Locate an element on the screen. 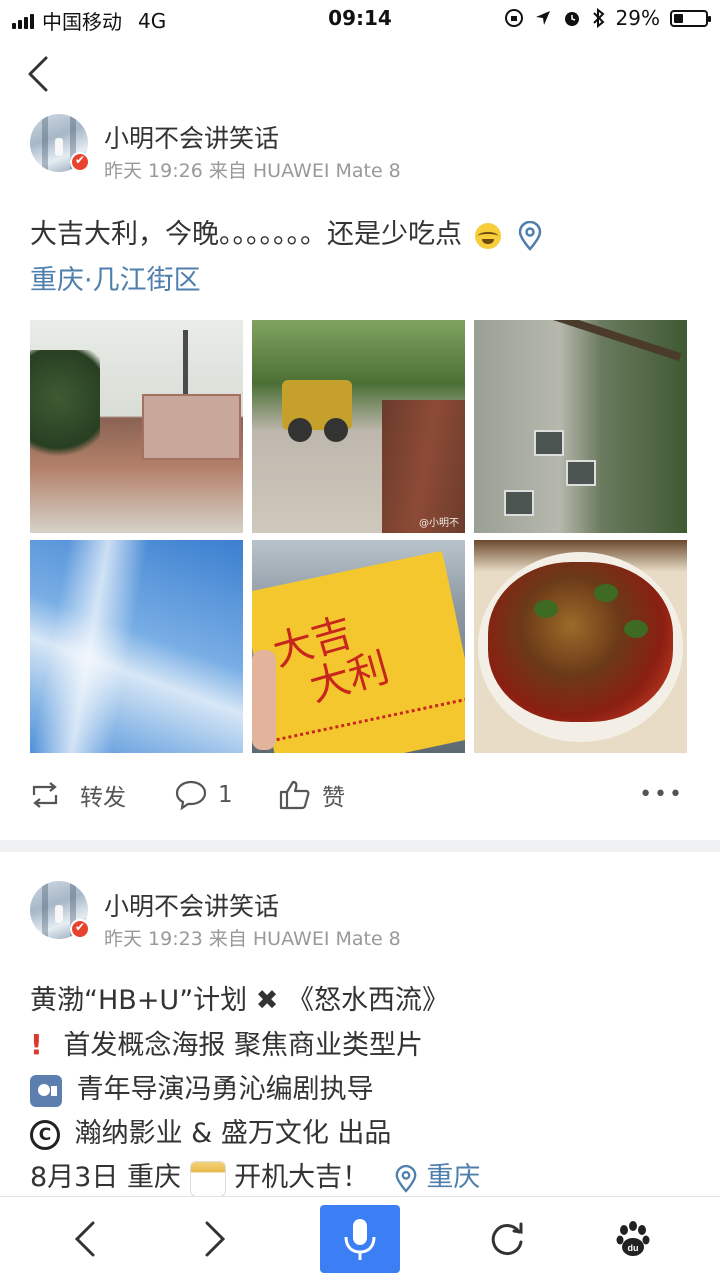 This screenshot has height=1281, width=720. exclamation-icon: ! is located at coordinates (36, 1044).